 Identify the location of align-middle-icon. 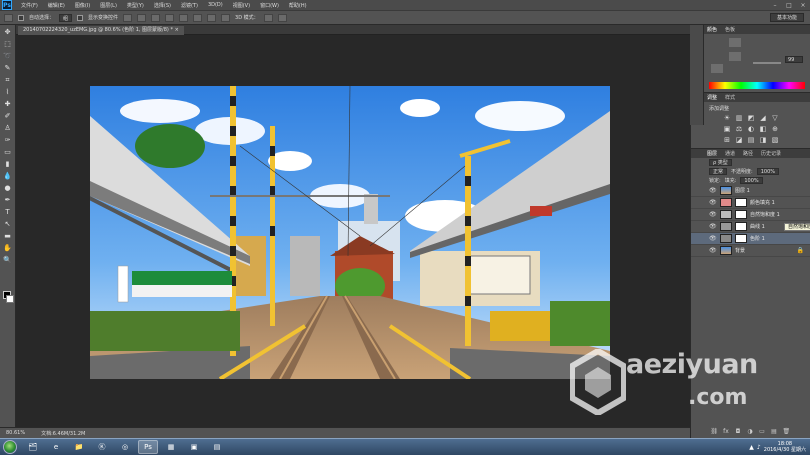
(142, 17).